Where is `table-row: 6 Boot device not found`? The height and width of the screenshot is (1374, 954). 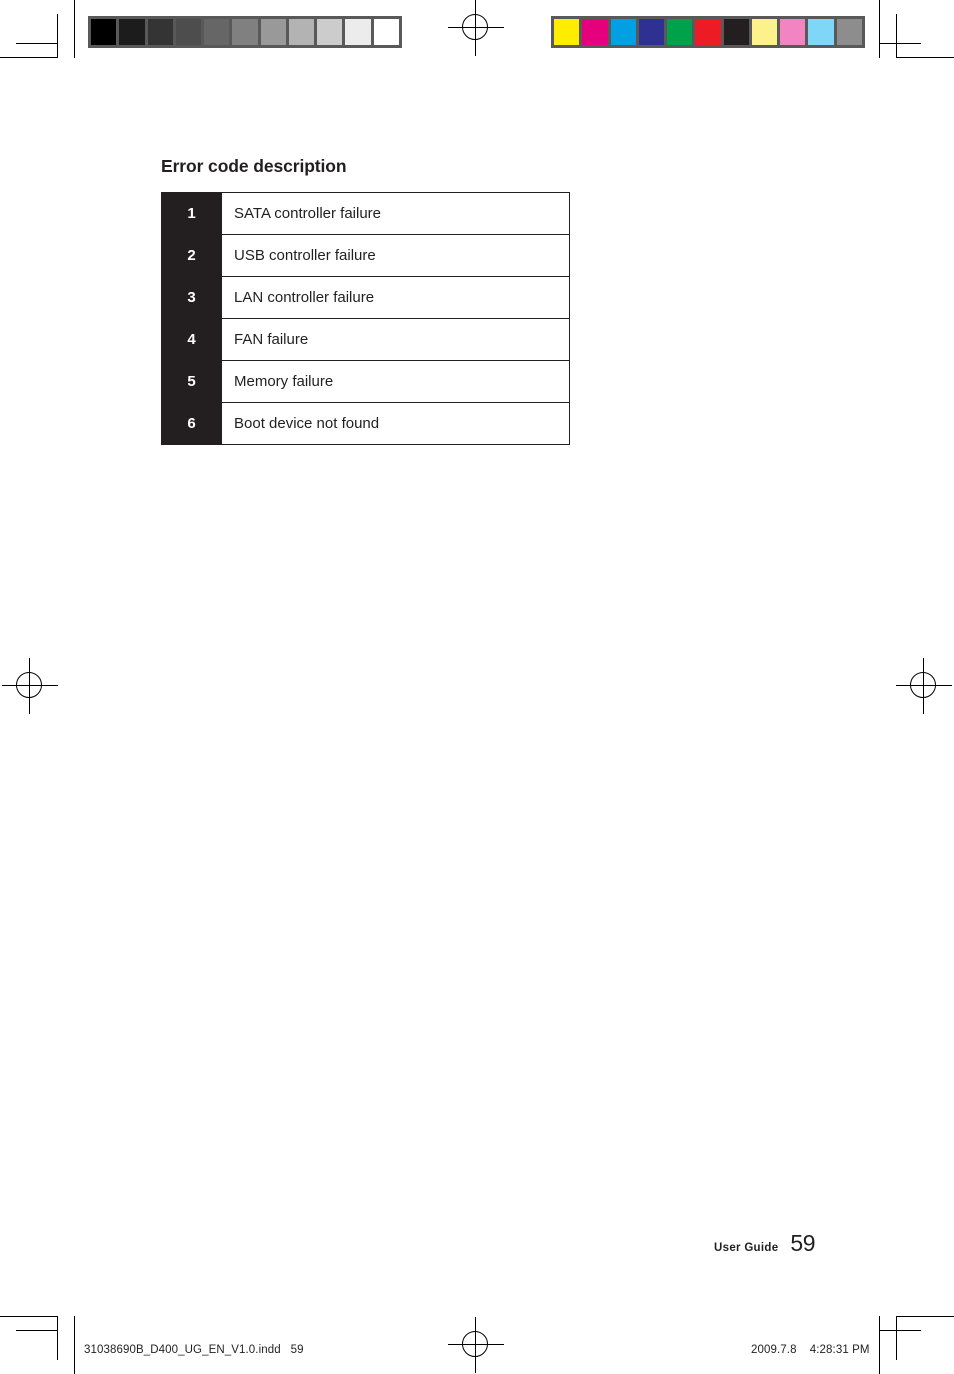
table-row: 6 Boot device not found is located at coordinates (365, 423).